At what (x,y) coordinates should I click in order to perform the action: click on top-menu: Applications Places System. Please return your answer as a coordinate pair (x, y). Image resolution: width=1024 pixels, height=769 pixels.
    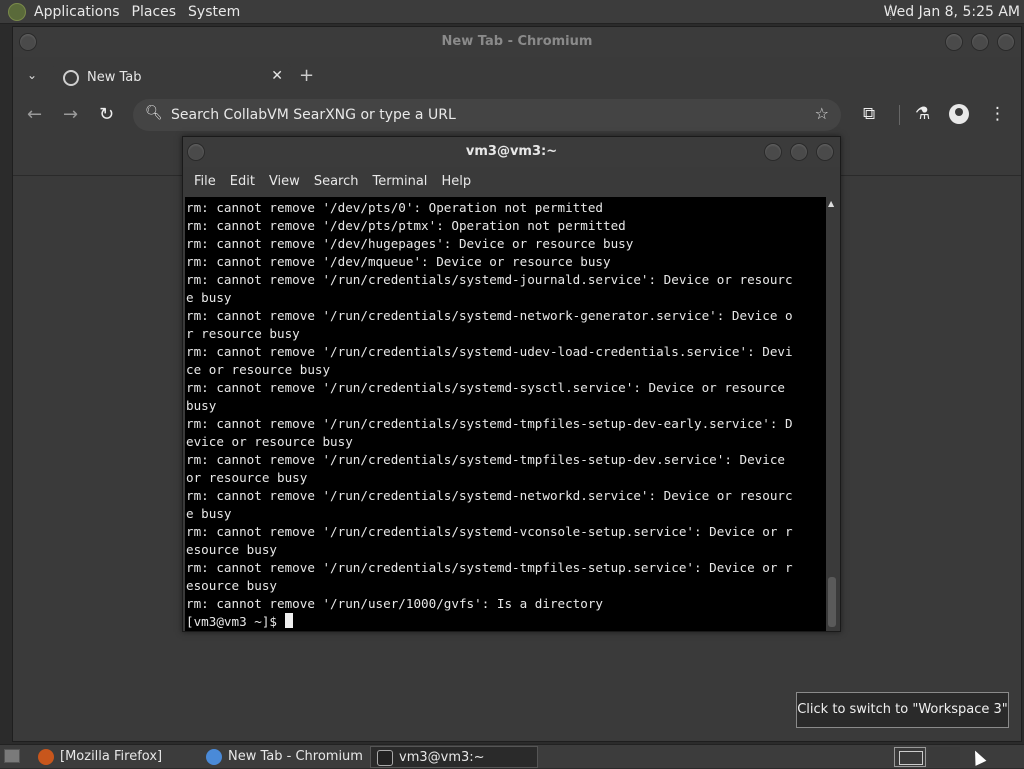
    Looking at the image, I should click on (137, 12).